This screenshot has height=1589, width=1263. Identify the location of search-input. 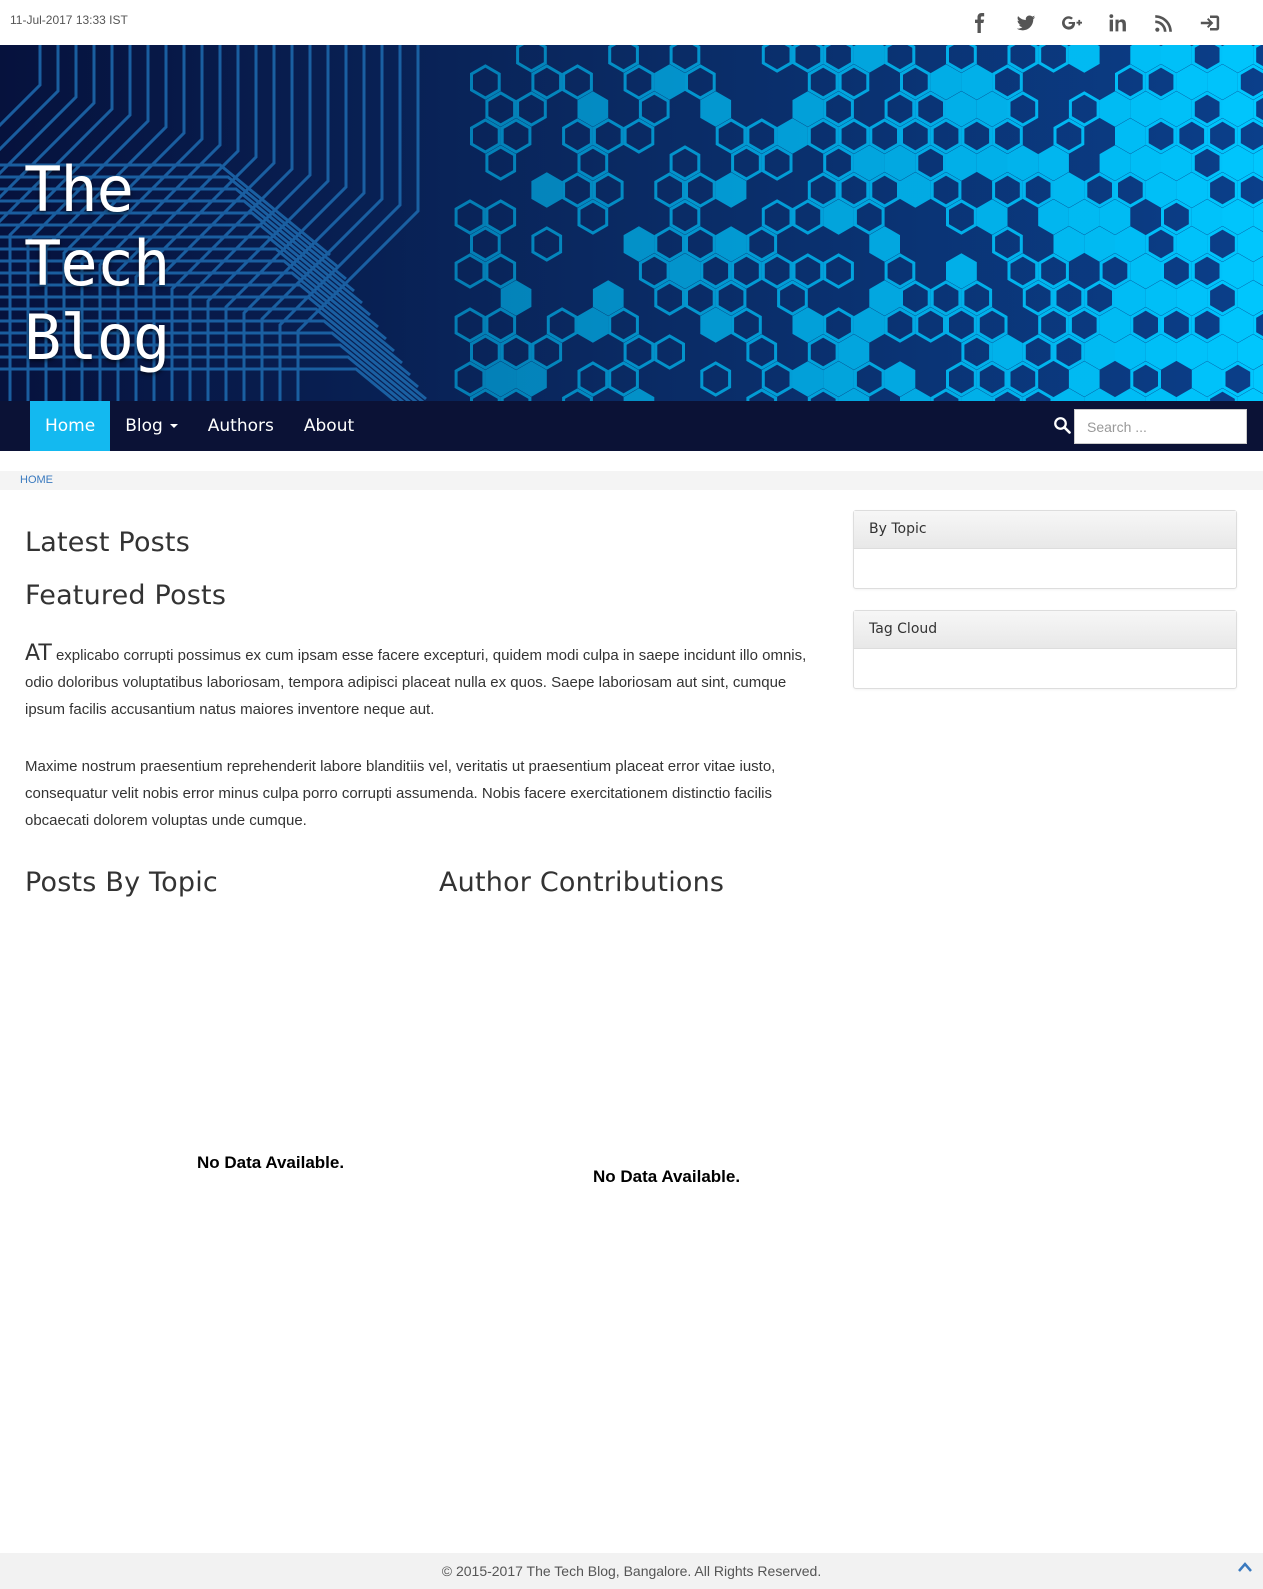
(1160, 426).